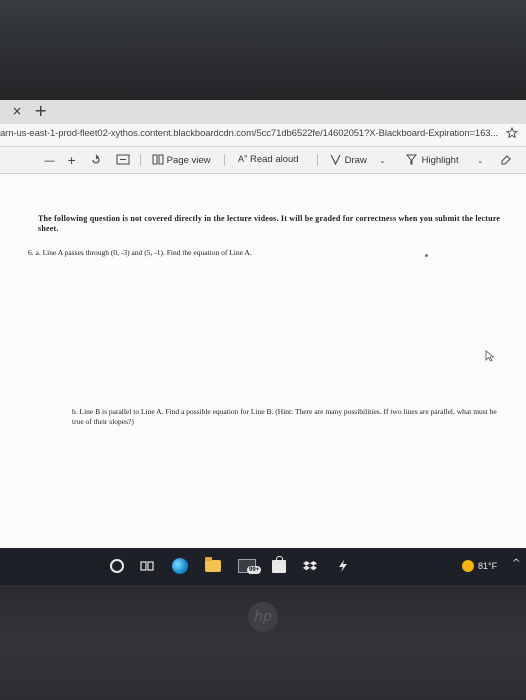 This screenshot has height=700, width=526. Describe the element at coordinates (180, 566) in the screenshot. I see `edge-browser-icon` at that location.